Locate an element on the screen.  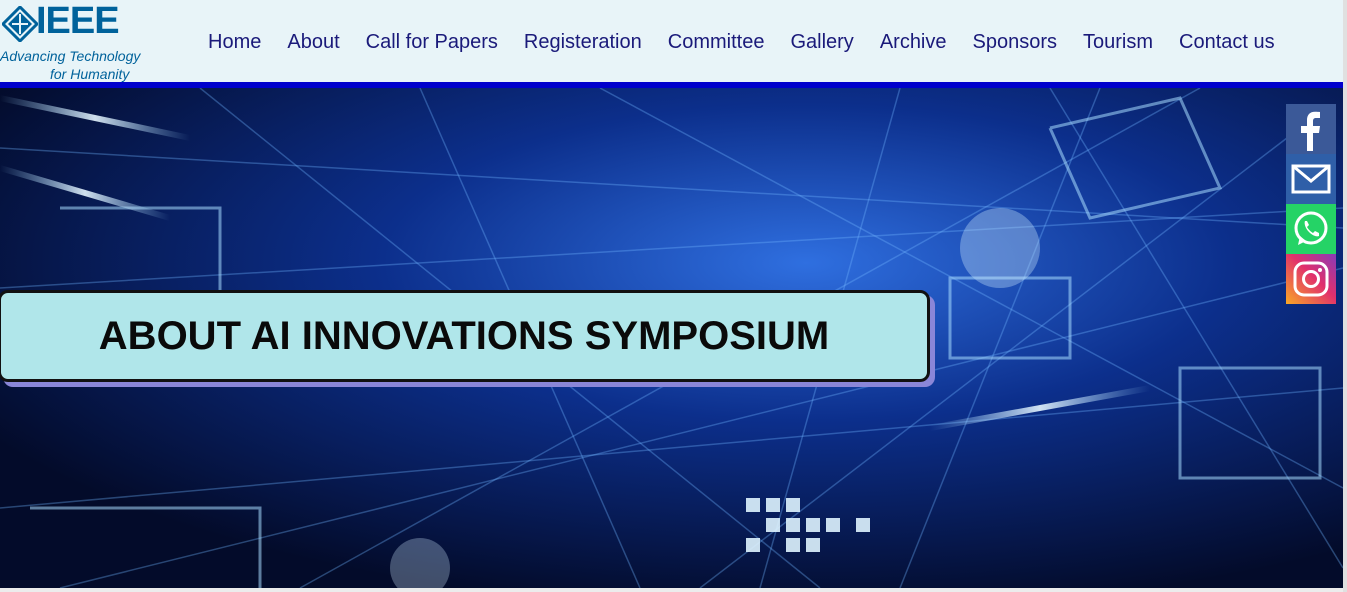
logo-wordmark: IEEE is located at coordinates (78, 21).